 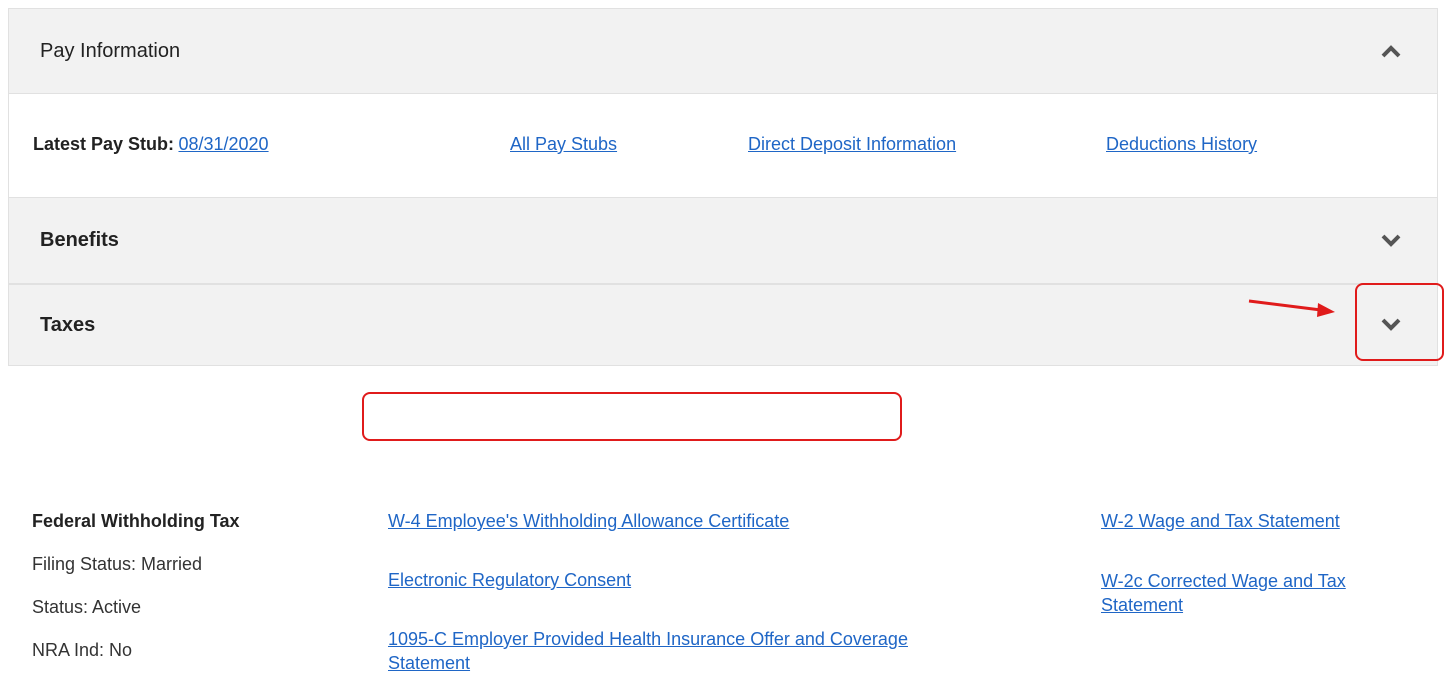 I want to click on w2c-statement-link: W-2c Corrected Wage and Tax Statement, so click(x=1223, y=593).